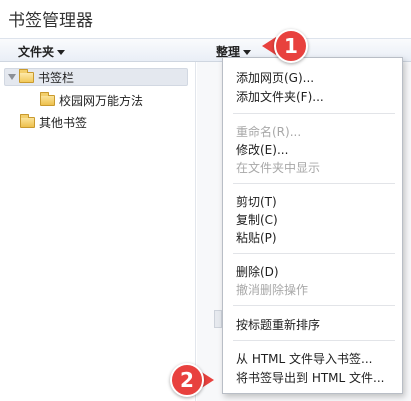 The height and width of the screenshot is (401, 411). What do you see at coordinates (101, 100) in the screenshot?
I see `tree-item-label: 校园网万能方法` at bounding box center [101, 100].